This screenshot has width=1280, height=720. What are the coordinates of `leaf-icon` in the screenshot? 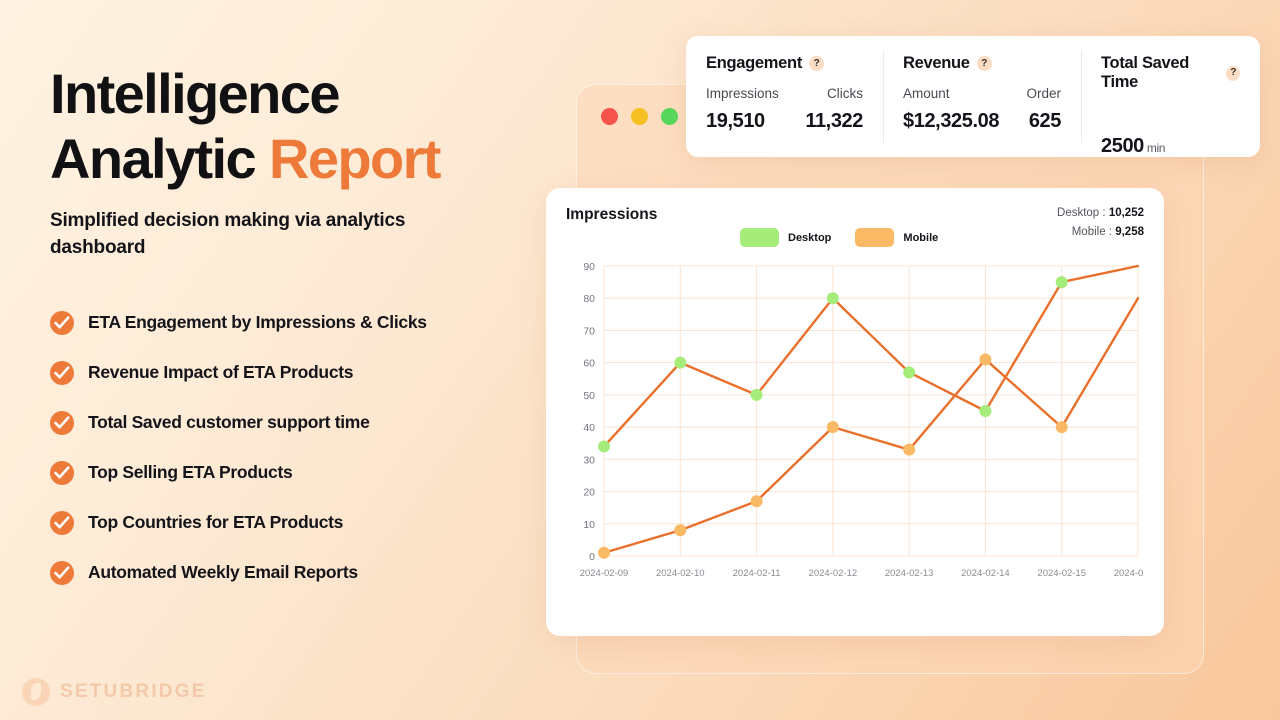 It's located at (36, 692).